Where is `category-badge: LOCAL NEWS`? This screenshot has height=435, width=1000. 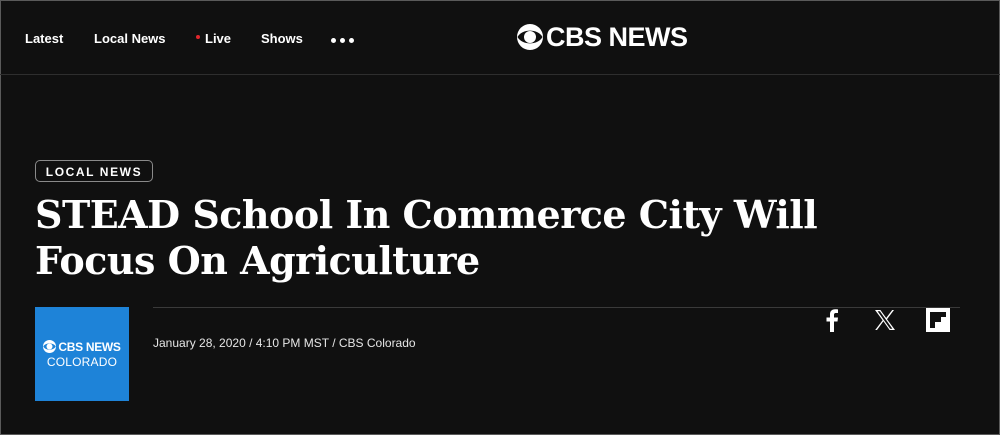
category-badge: LOCAL NEWS is located at coordinates (94, 171).